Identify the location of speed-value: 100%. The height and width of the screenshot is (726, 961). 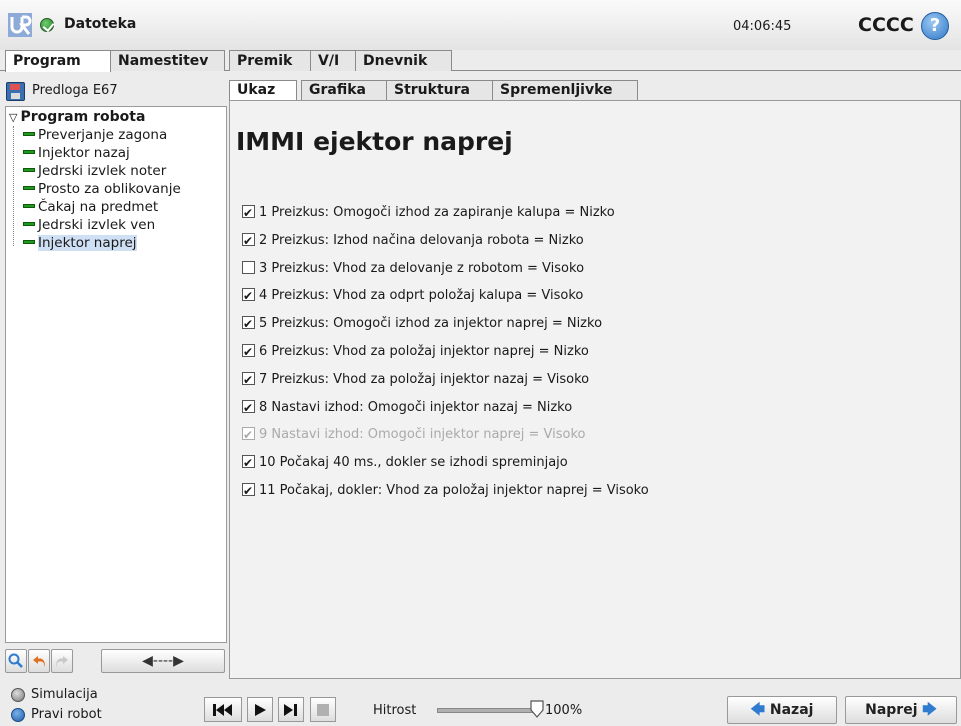
(564, 710).